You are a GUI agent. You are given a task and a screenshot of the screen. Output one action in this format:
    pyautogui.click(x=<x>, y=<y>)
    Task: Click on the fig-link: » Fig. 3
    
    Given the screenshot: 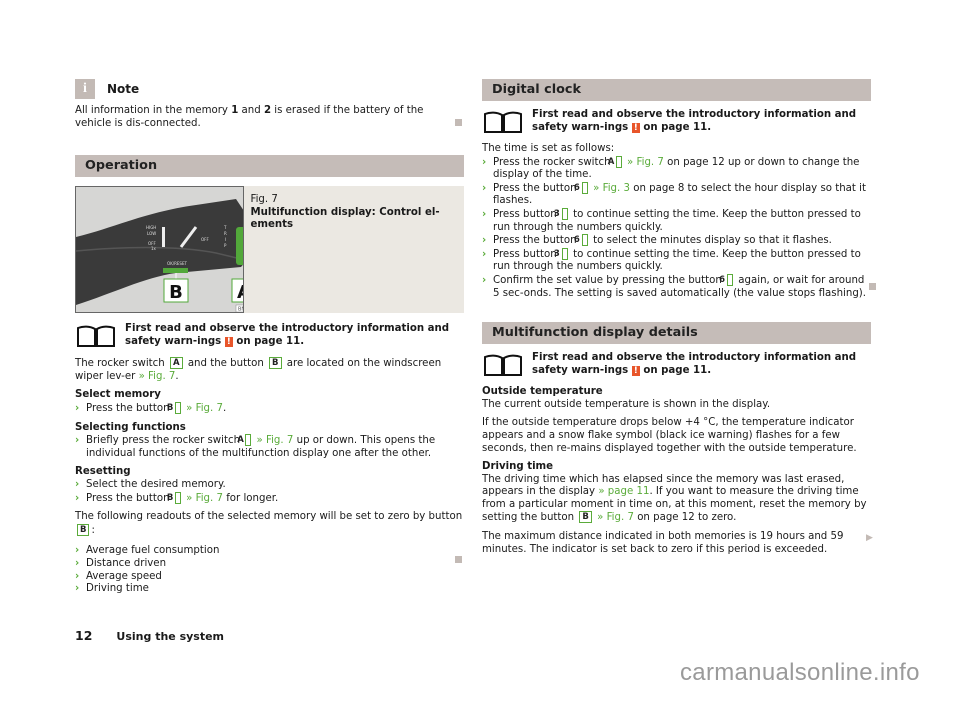 What is the action you would take?
    pyautogui.click(x=611, y=188)
    